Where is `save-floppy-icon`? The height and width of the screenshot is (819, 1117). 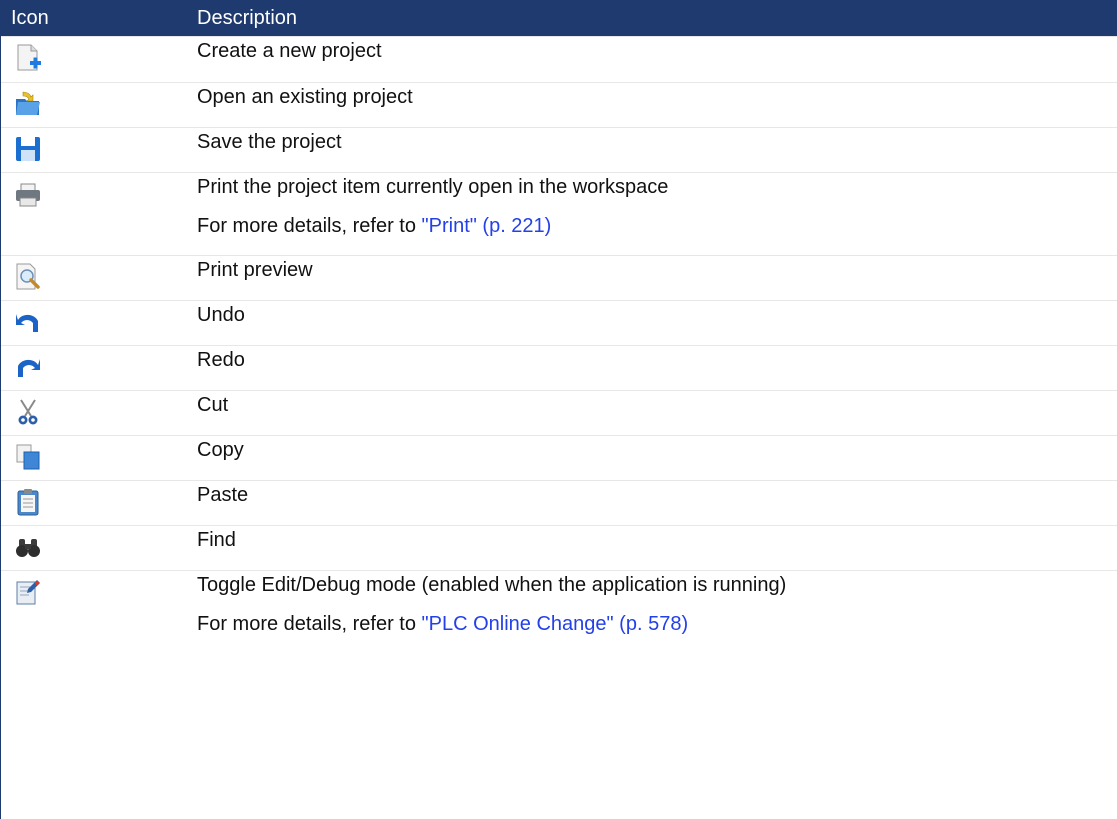 save-floppy-icon is located at coordinates (28, 149).